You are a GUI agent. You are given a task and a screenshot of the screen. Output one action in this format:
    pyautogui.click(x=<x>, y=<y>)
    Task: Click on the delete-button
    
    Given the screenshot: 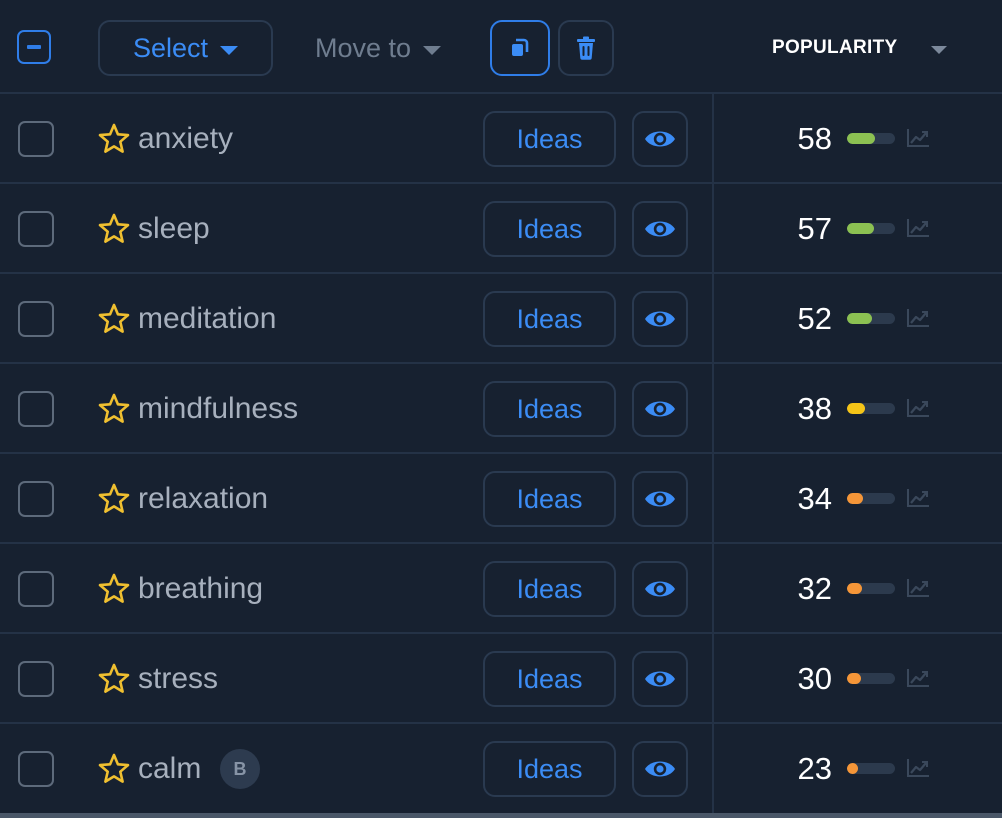 What is the action you would take?
    pyautogui.click(x=586, y=48)
    